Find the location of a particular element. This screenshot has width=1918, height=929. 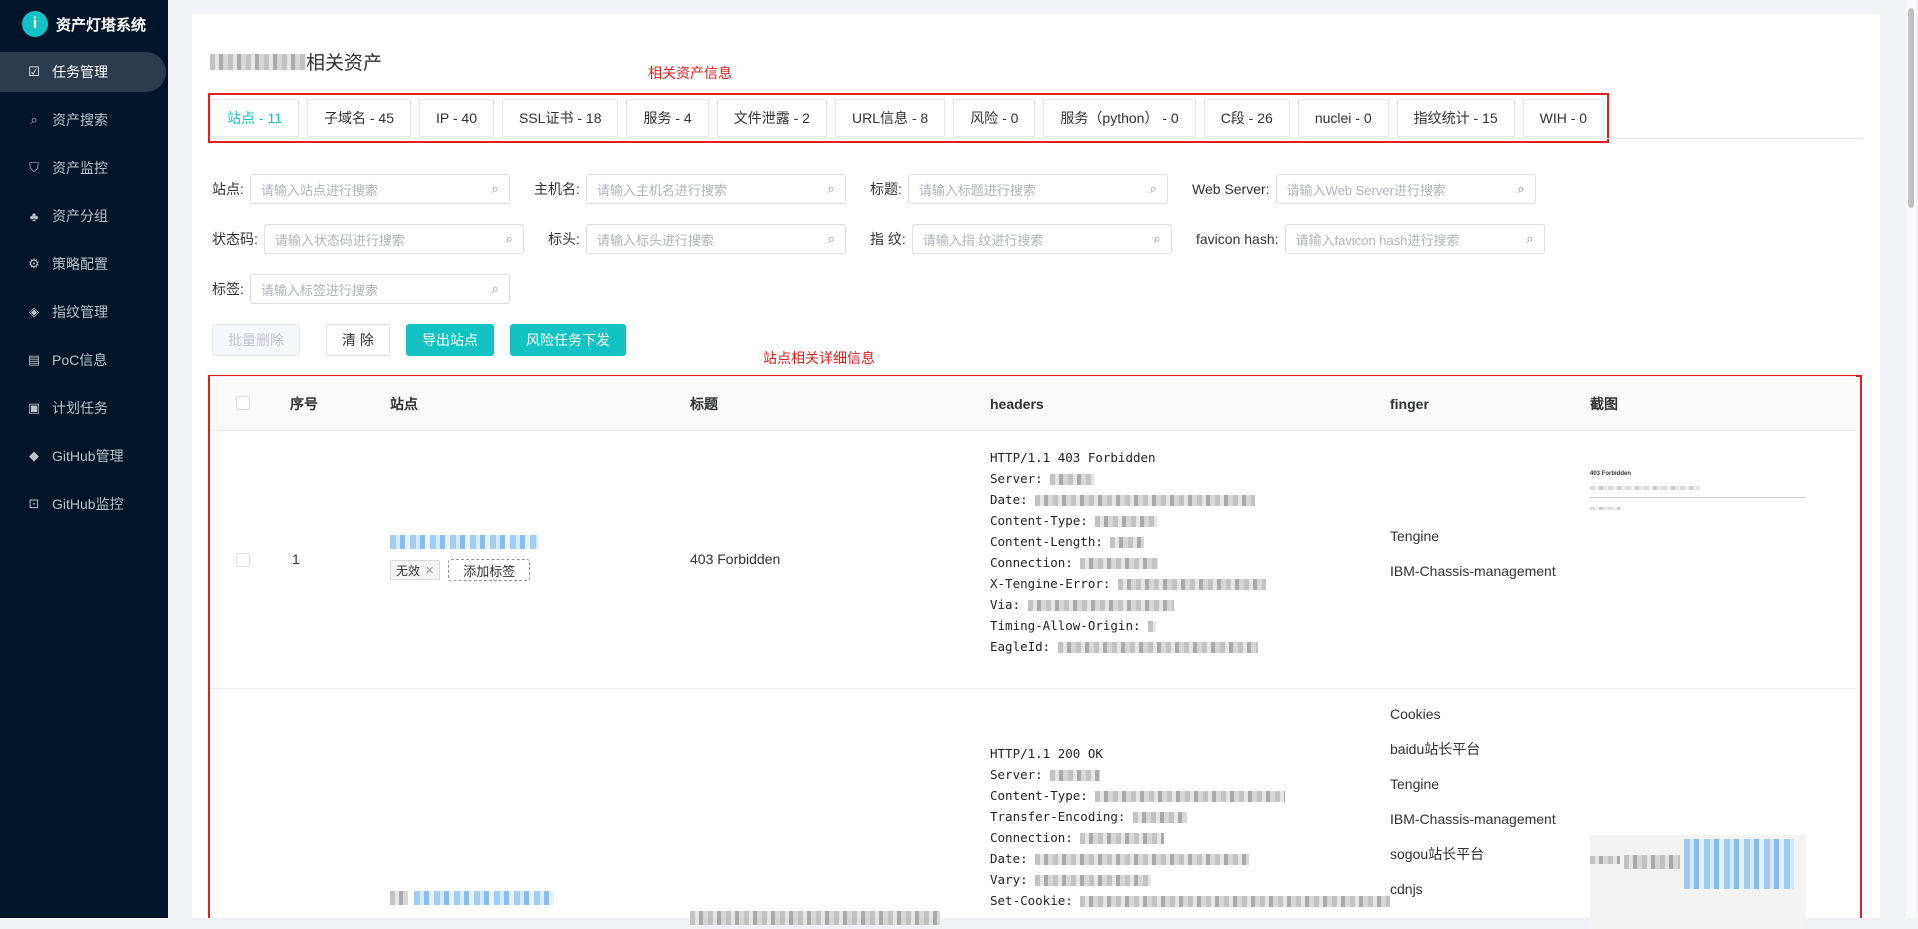

header-text: Server: is located at coordinates (1016, 774).